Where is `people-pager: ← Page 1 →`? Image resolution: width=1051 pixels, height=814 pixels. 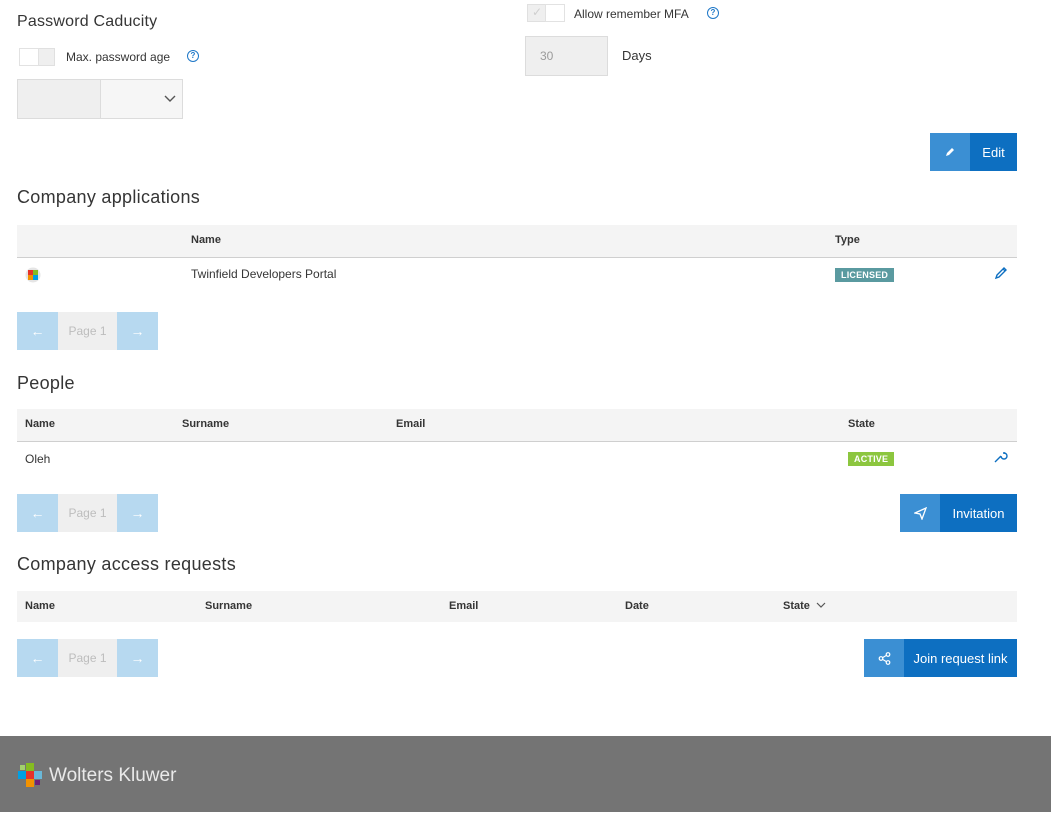 people-pager: ← Page 1 → is located at coordinates (87, 513).